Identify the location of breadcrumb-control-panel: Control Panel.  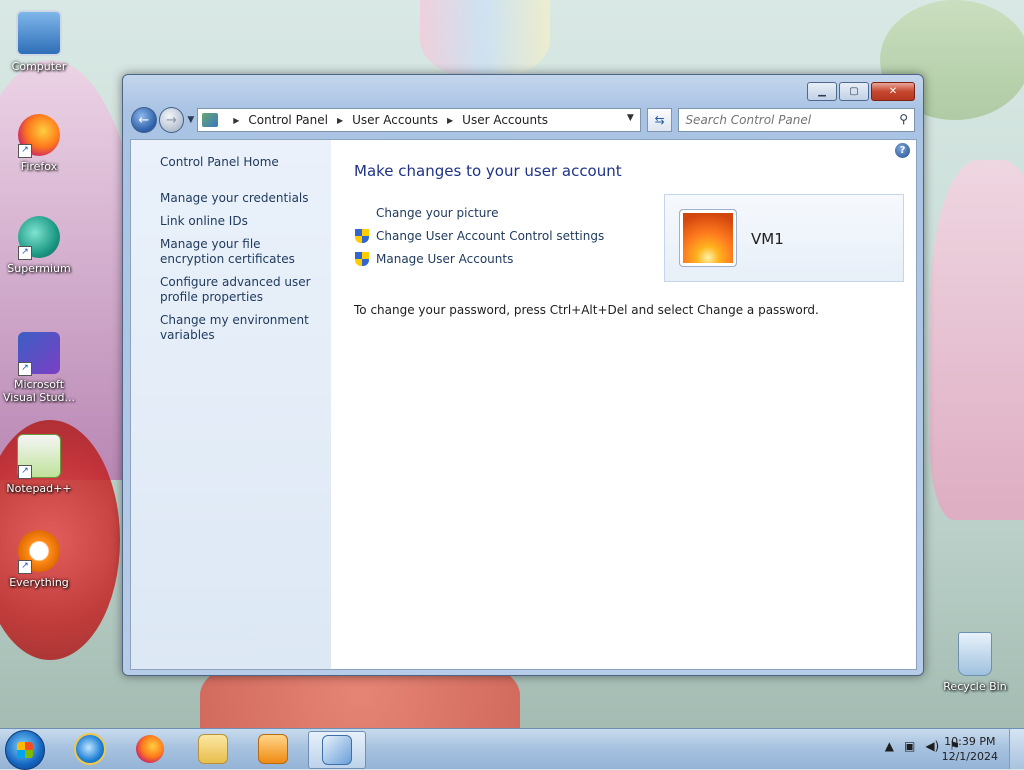
(288, 120).